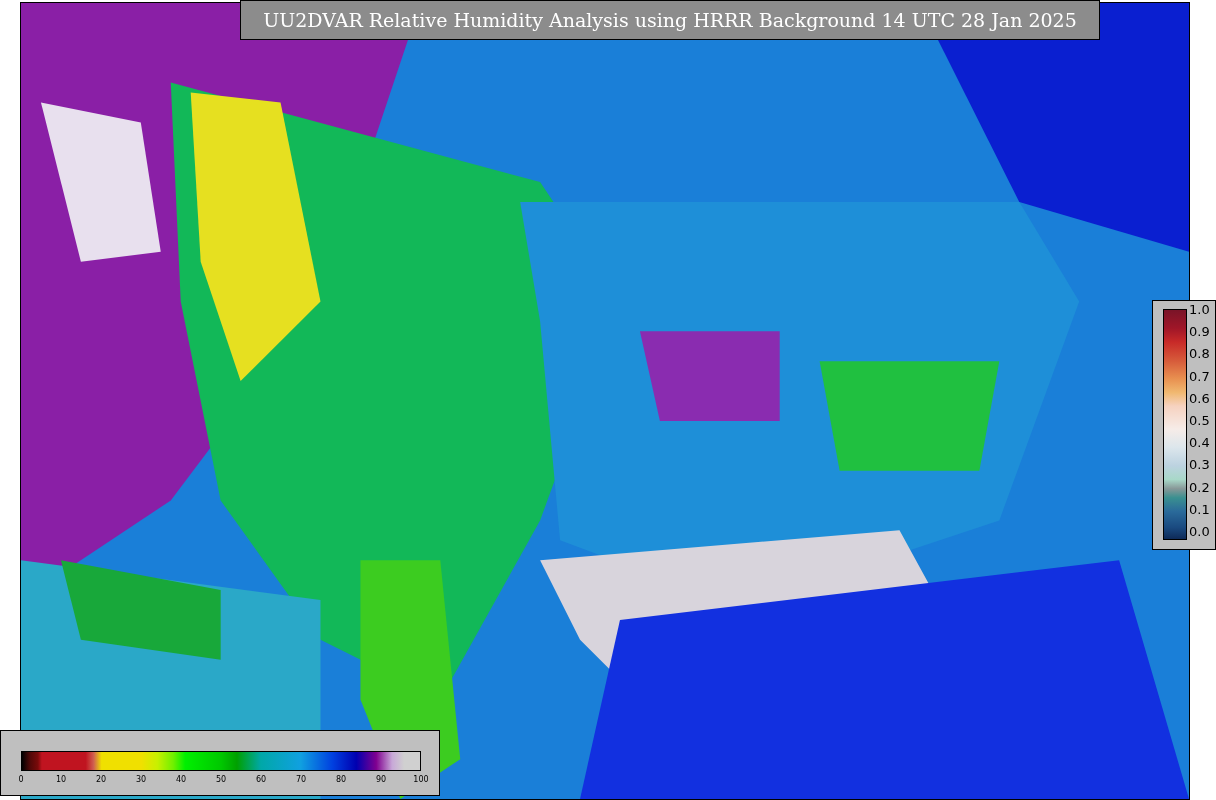 The image size is (1216, 800). What do you see at coordinates (1199, 420) in the screenshot?
I see `colorbar-tick-label: 0.5` at bounding box center [1199, 420].